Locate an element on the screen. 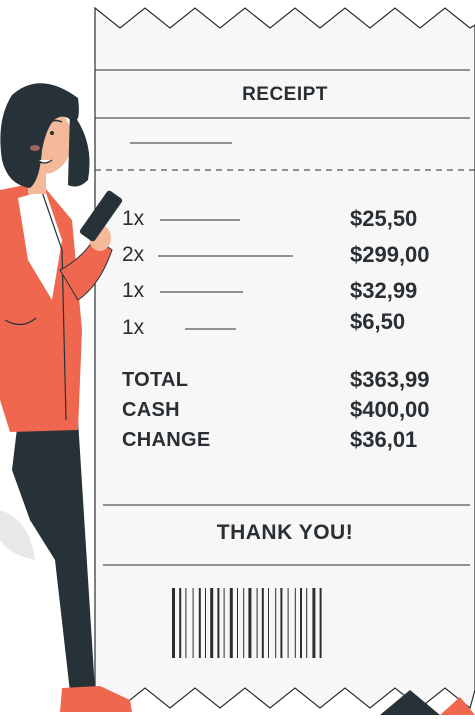 The image size is (475, 720). change-label: CHANGE is located at coordinates (166, 440).